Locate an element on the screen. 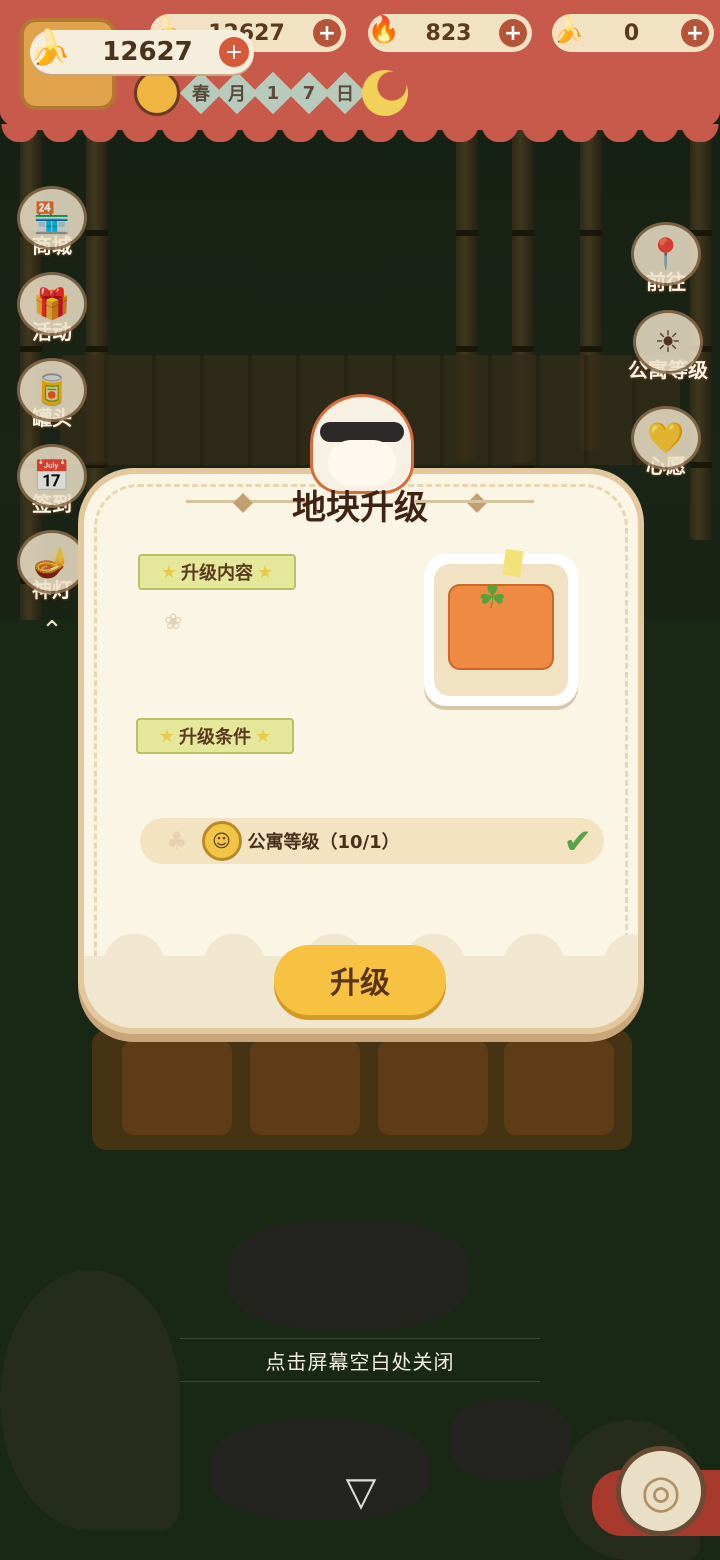  date-chip: 日 is located at coordinates (345, 93).